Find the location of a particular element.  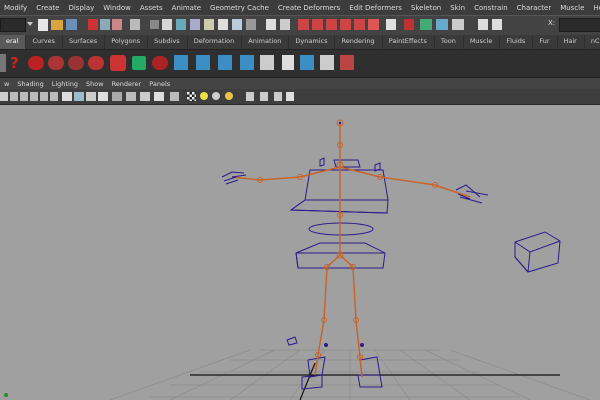

panel-menu-lighting: Lighting is located at coordinates (65, 84).